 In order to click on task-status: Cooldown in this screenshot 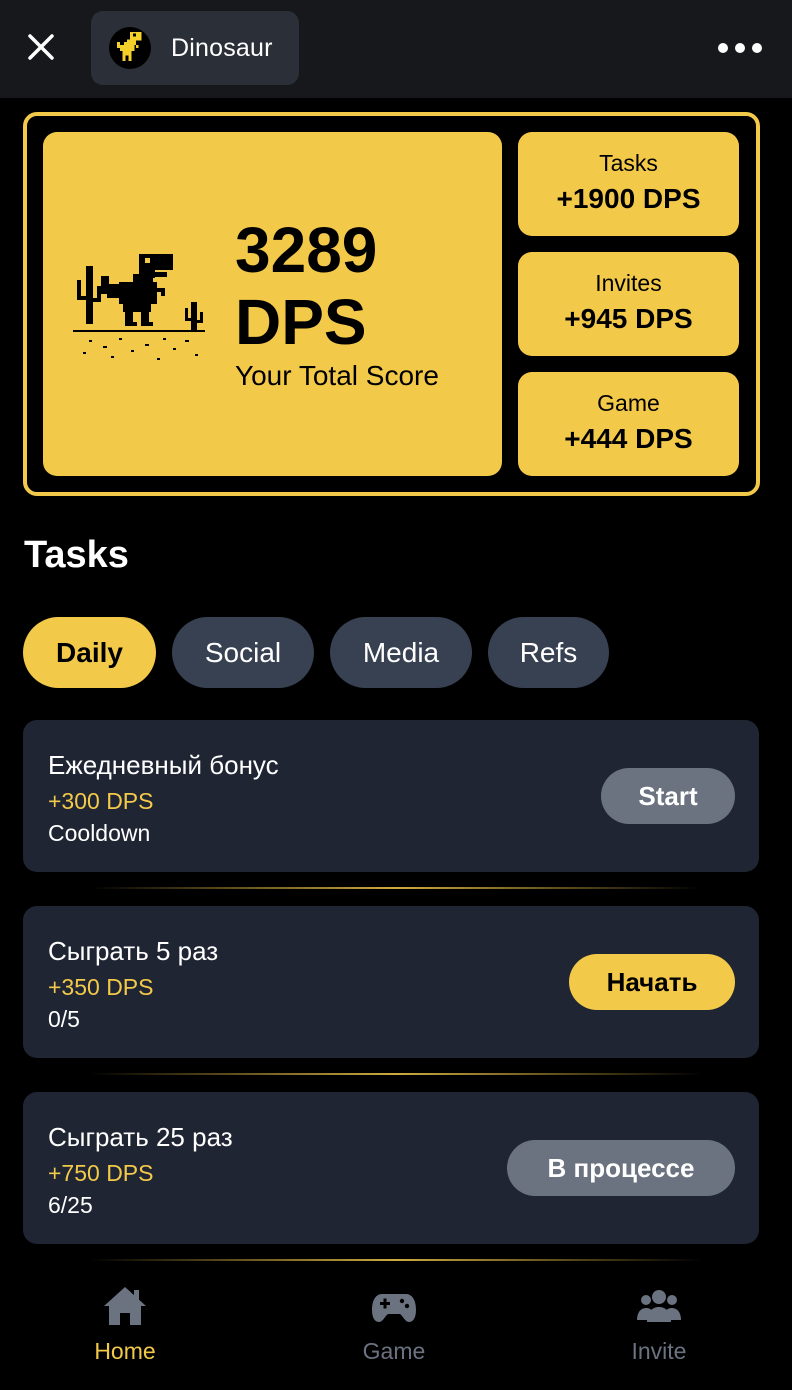, I will do `click(99, 833)`.